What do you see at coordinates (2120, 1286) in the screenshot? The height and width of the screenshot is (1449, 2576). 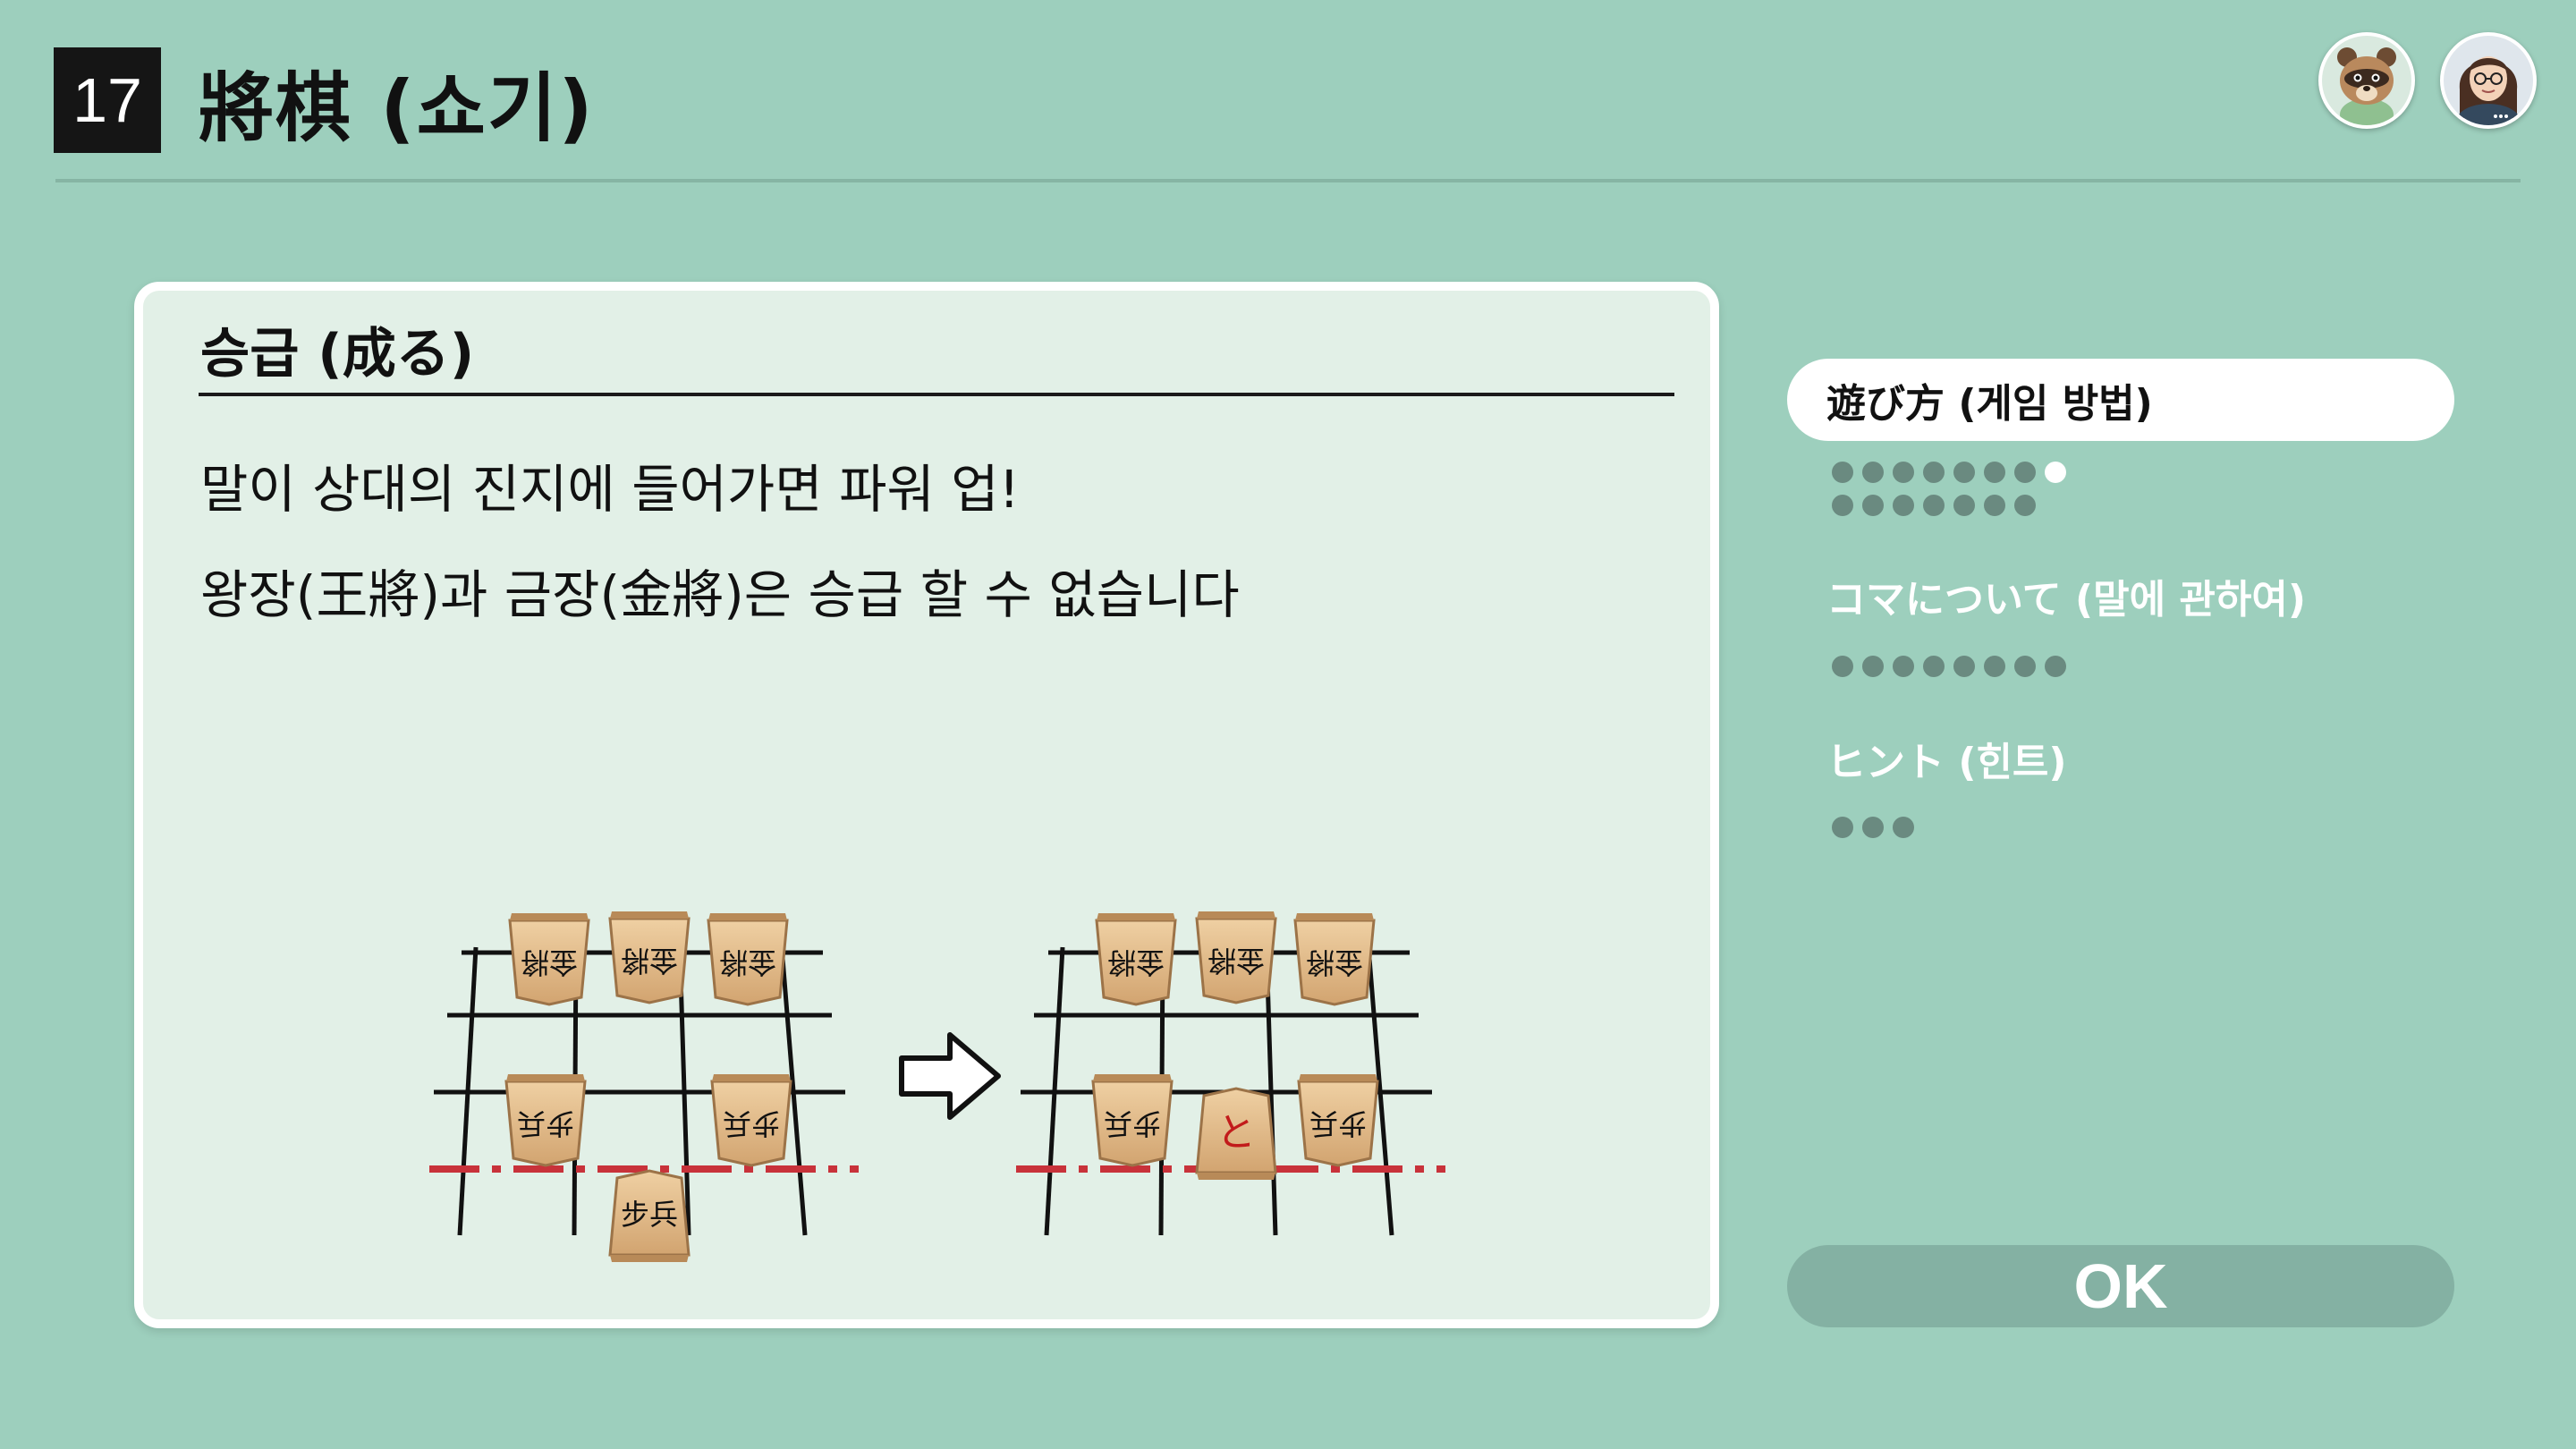 I see `ok-button: OK` at bounding box center [2120, 1286].